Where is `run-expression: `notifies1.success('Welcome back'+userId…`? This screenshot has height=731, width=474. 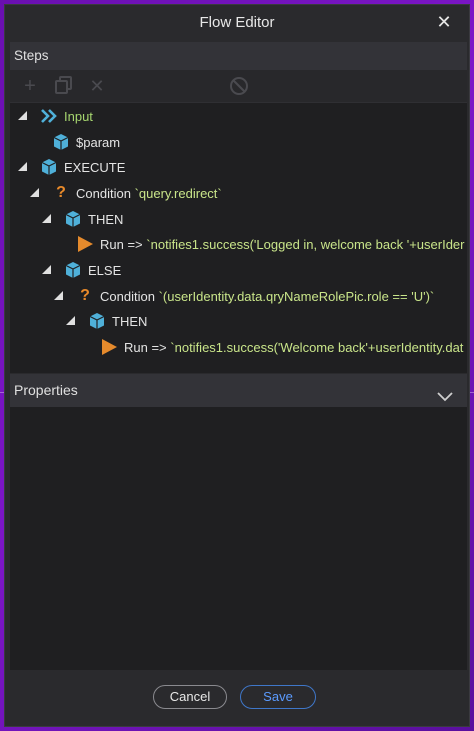 run-expression: `notifies1.success('Welcome back'+userId… is located at coordinates (317, 347).